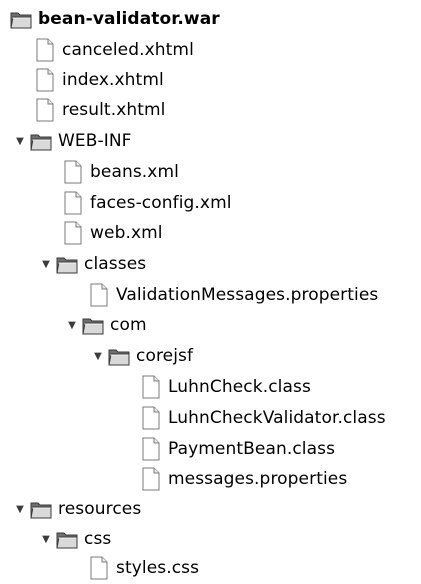 This screenshot has height=584, width=421. What do you see at coordinates (115, 264) in the screenshot?
I see `tree-item-label: classes` at bounding box center [115, 264].